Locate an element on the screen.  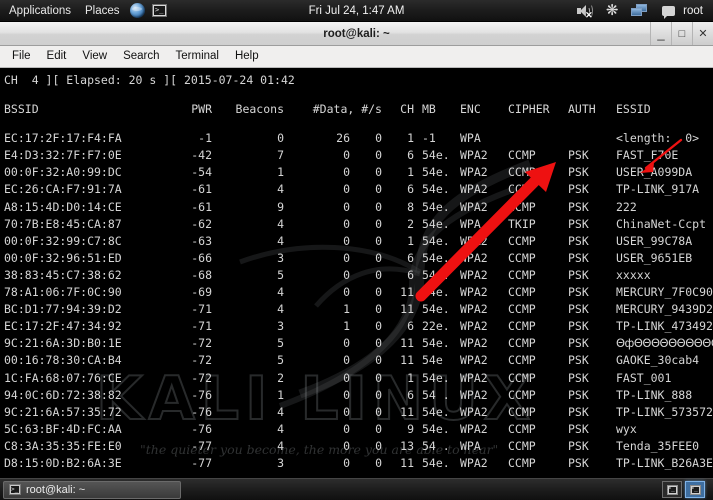
cell-beacons: 2 is located at coordinates (280, 377).